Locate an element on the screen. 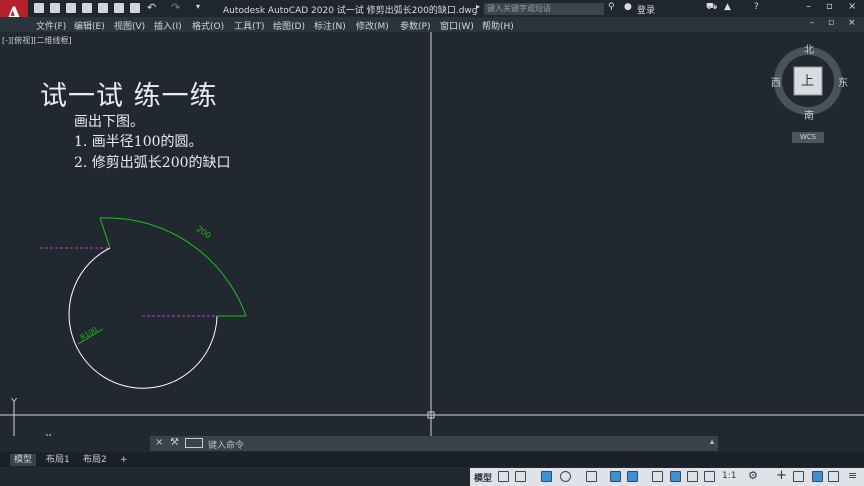 This screenshot has width=864, height=486. ucs-x-label: X is located at coordinates (48, 434).